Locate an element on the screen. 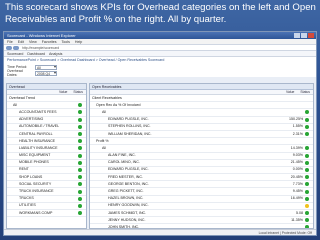 Image resolution: width=320 pixels, height=240 pixels. menu-item: Help is located at coordinates (78, 41).